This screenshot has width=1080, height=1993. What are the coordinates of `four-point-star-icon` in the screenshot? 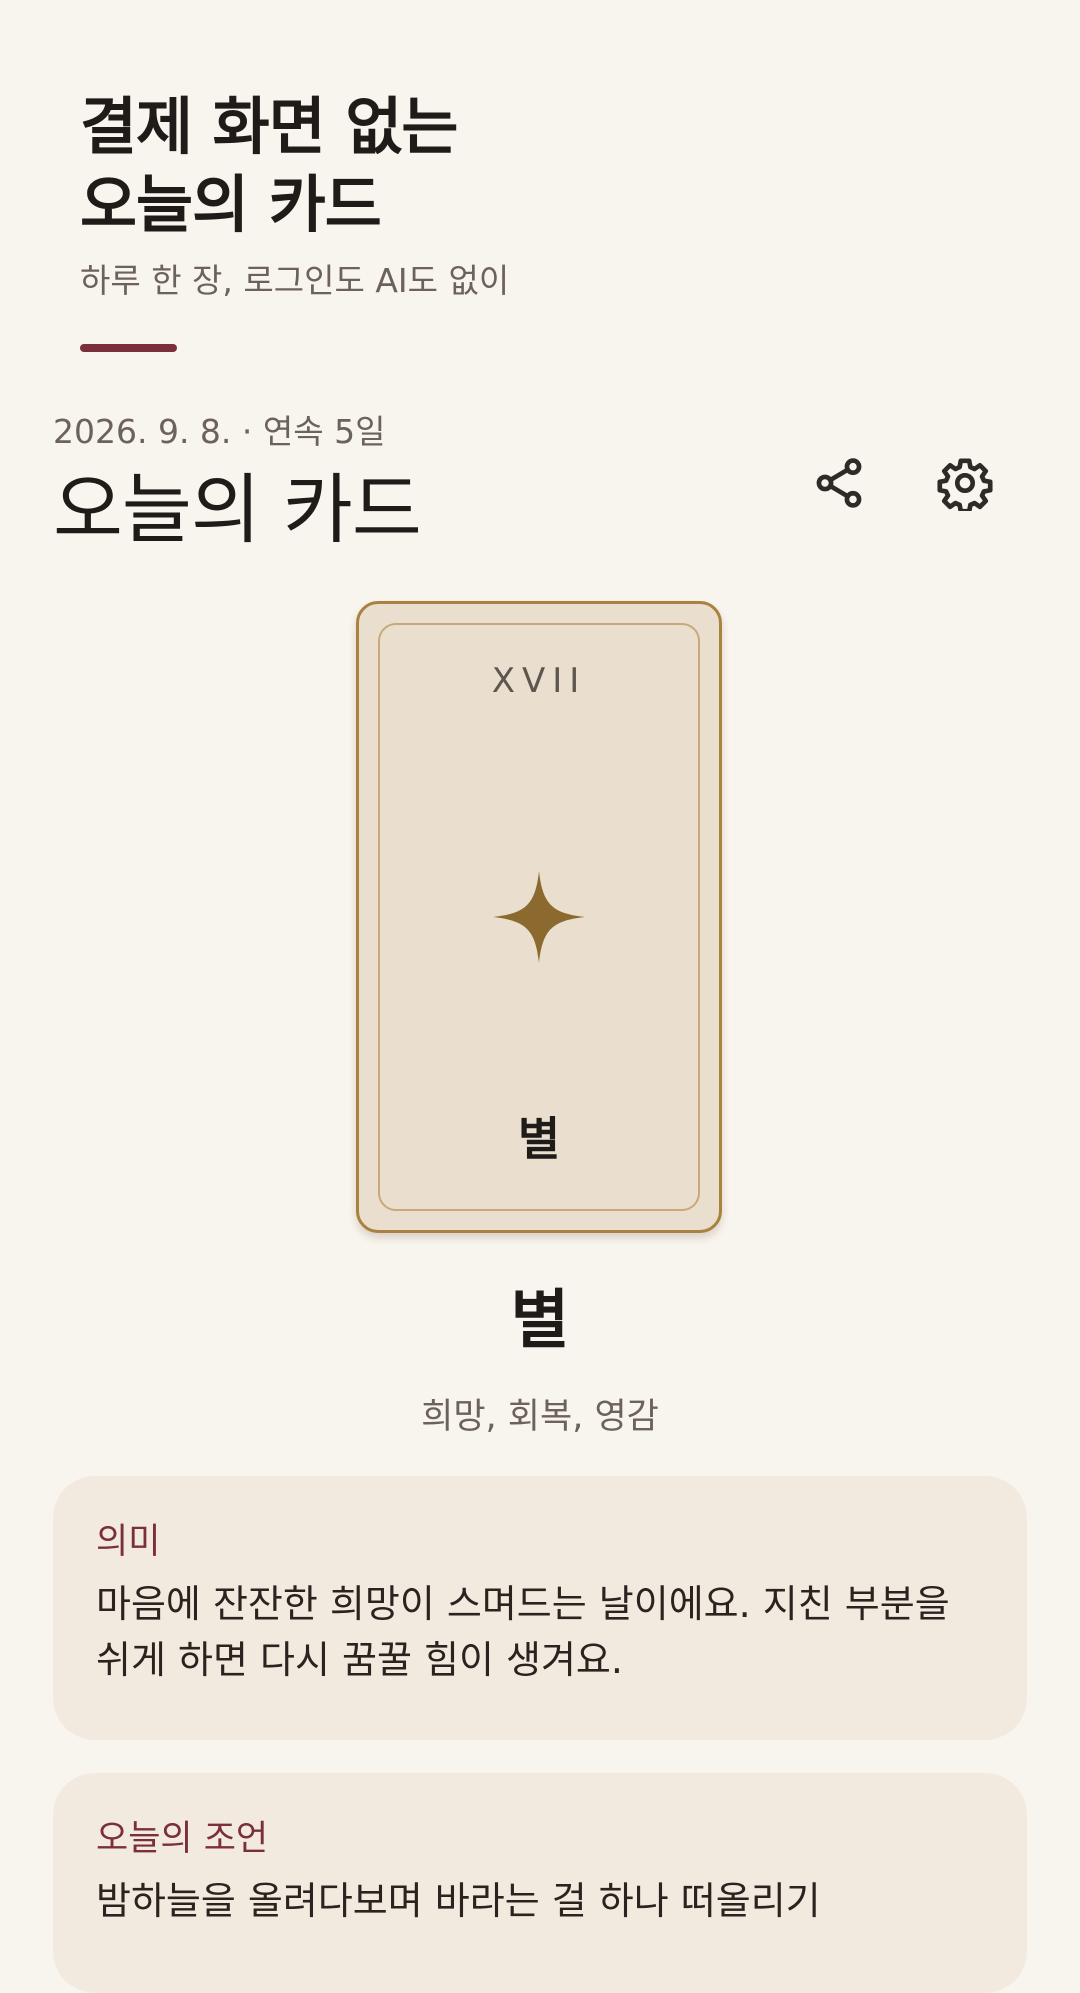 It's located at (539, 917).